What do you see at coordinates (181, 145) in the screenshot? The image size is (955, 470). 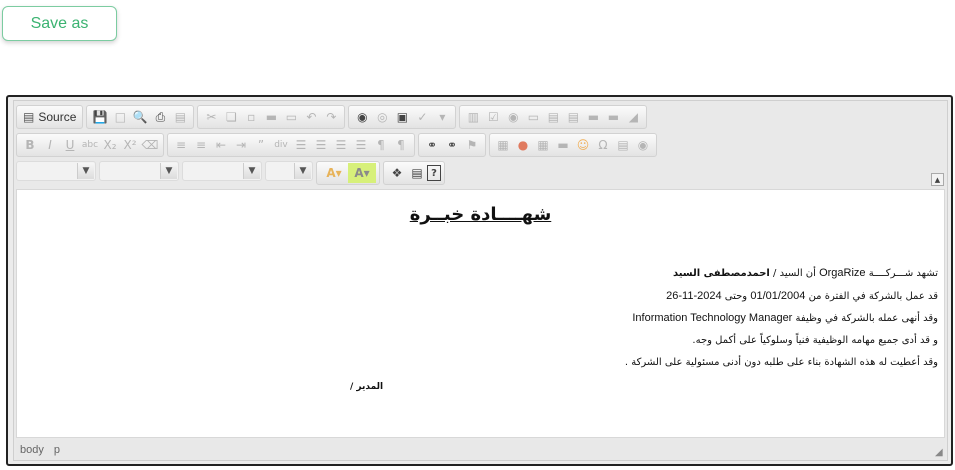 I see `numbered-list-icon: ≡` at bounding box center [181, 145].